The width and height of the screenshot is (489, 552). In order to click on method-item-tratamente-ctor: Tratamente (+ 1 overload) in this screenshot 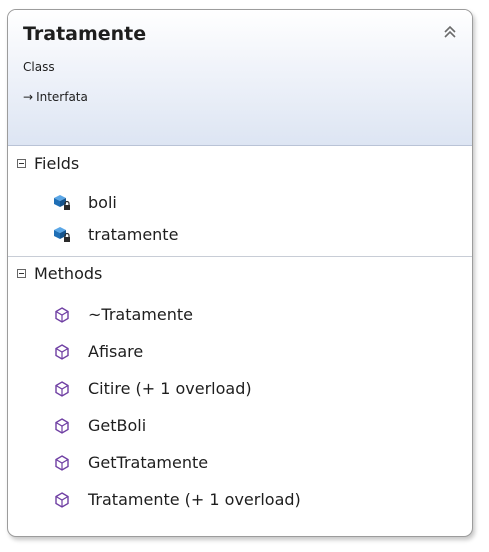, I will do `click(240, 499)`.